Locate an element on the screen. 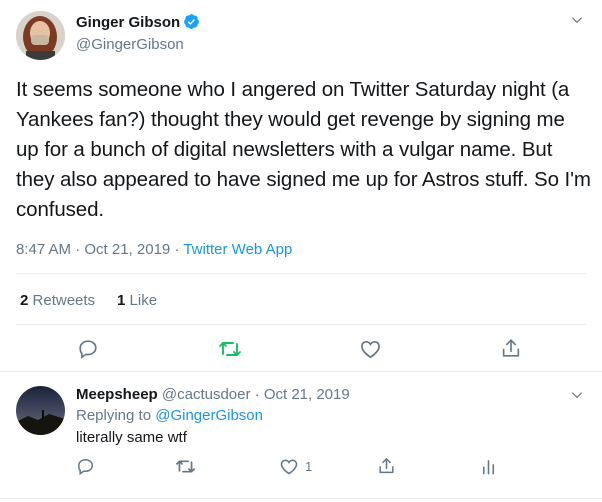 The height and width of the screenshot is (502, 602). reply-text: literally same wtf is located at coordinates (131, 437).